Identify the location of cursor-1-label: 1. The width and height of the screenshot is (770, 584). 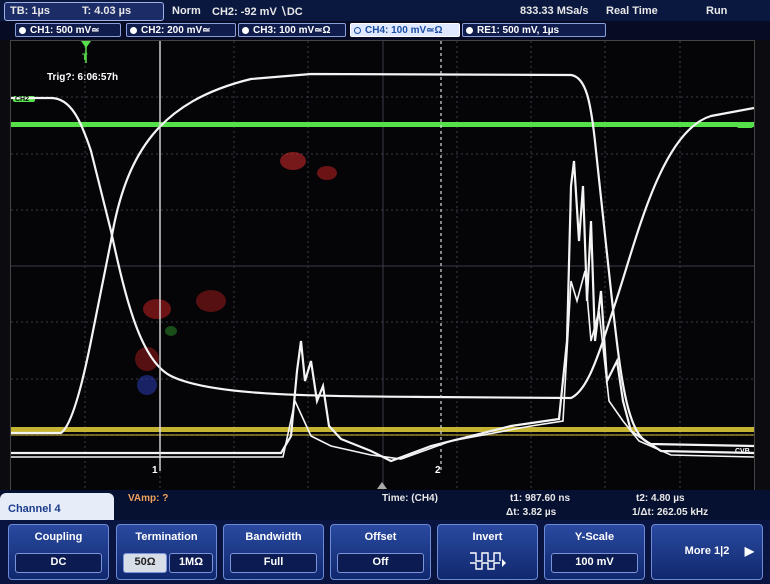
(155, 470).